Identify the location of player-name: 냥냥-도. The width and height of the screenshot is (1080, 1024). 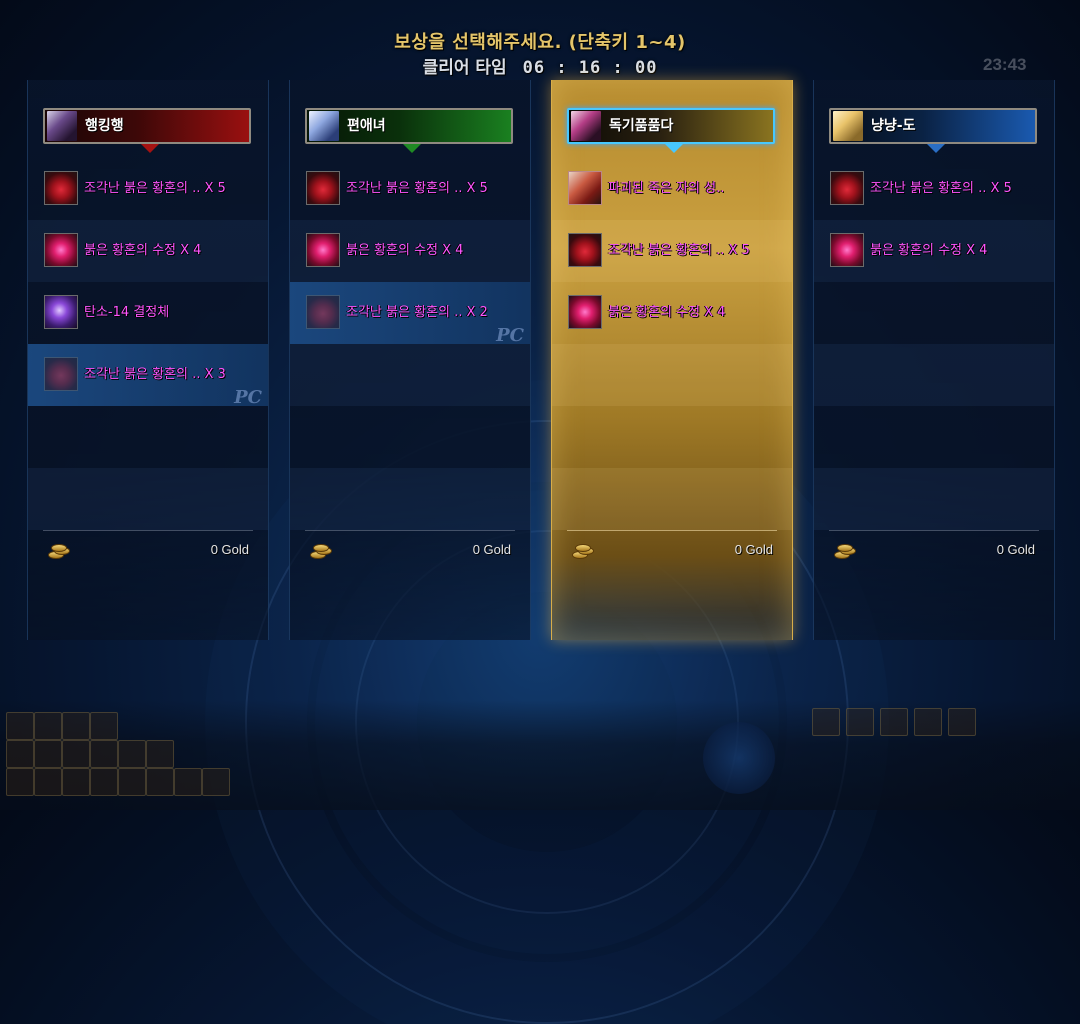
(893, 126).